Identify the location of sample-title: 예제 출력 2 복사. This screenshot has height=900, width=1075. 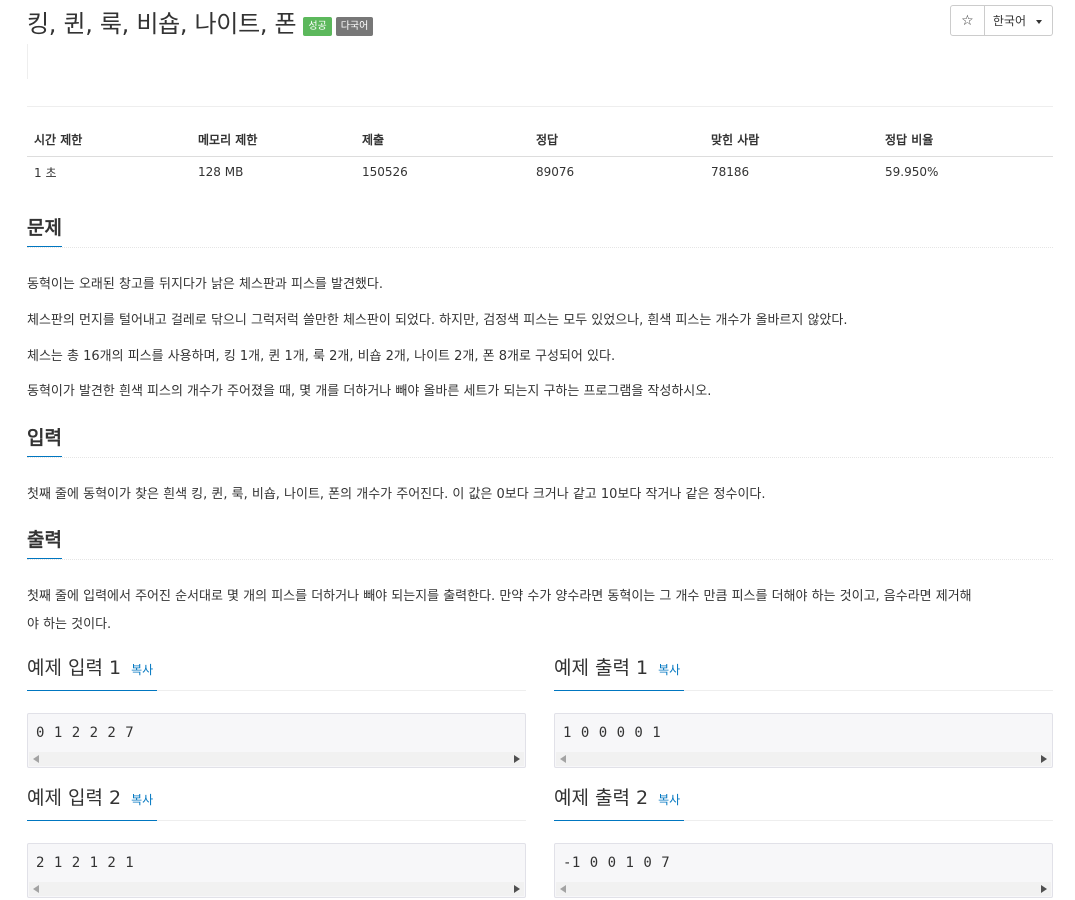
(619, 803).